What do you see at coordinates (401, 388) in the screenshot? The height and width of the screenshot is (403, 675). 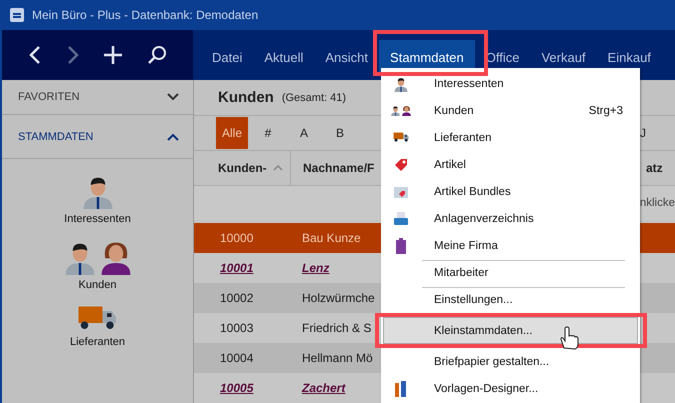 I see `pencils-icon` at bounding box center [401, 388].